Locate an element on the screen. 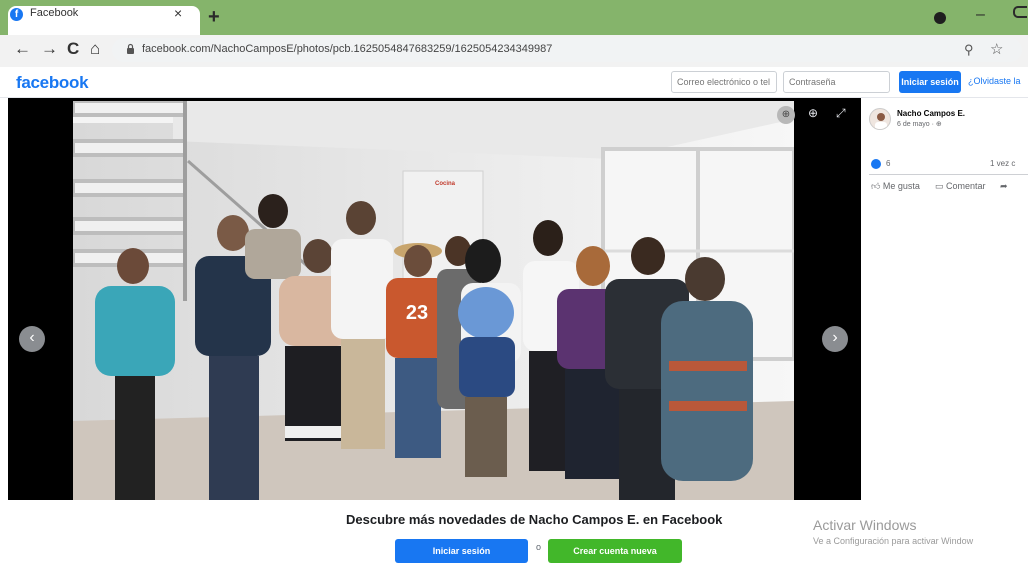  comment-icon: ▭ is located at coordinates (941, 186).